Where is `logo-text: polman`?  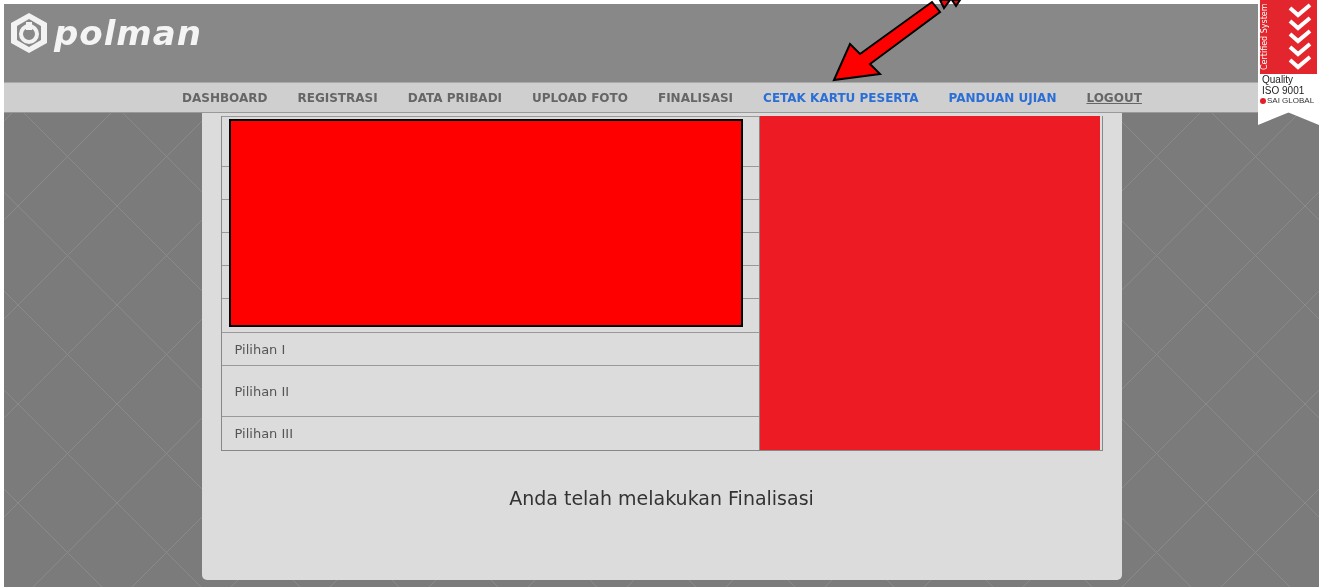
logo-text: polman is located at coordinates (128, 33).